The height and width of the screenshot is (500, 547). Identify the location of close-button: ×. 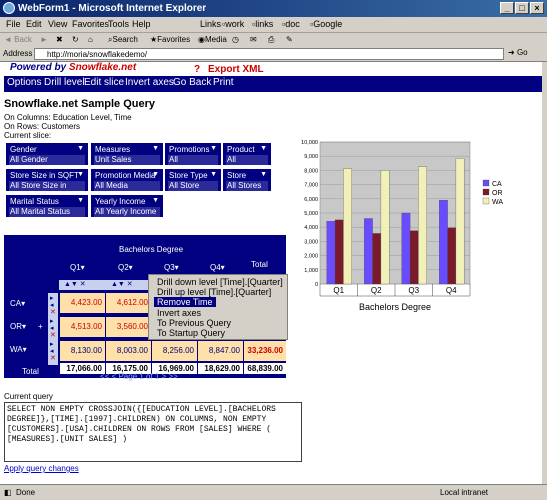
(537, 8).